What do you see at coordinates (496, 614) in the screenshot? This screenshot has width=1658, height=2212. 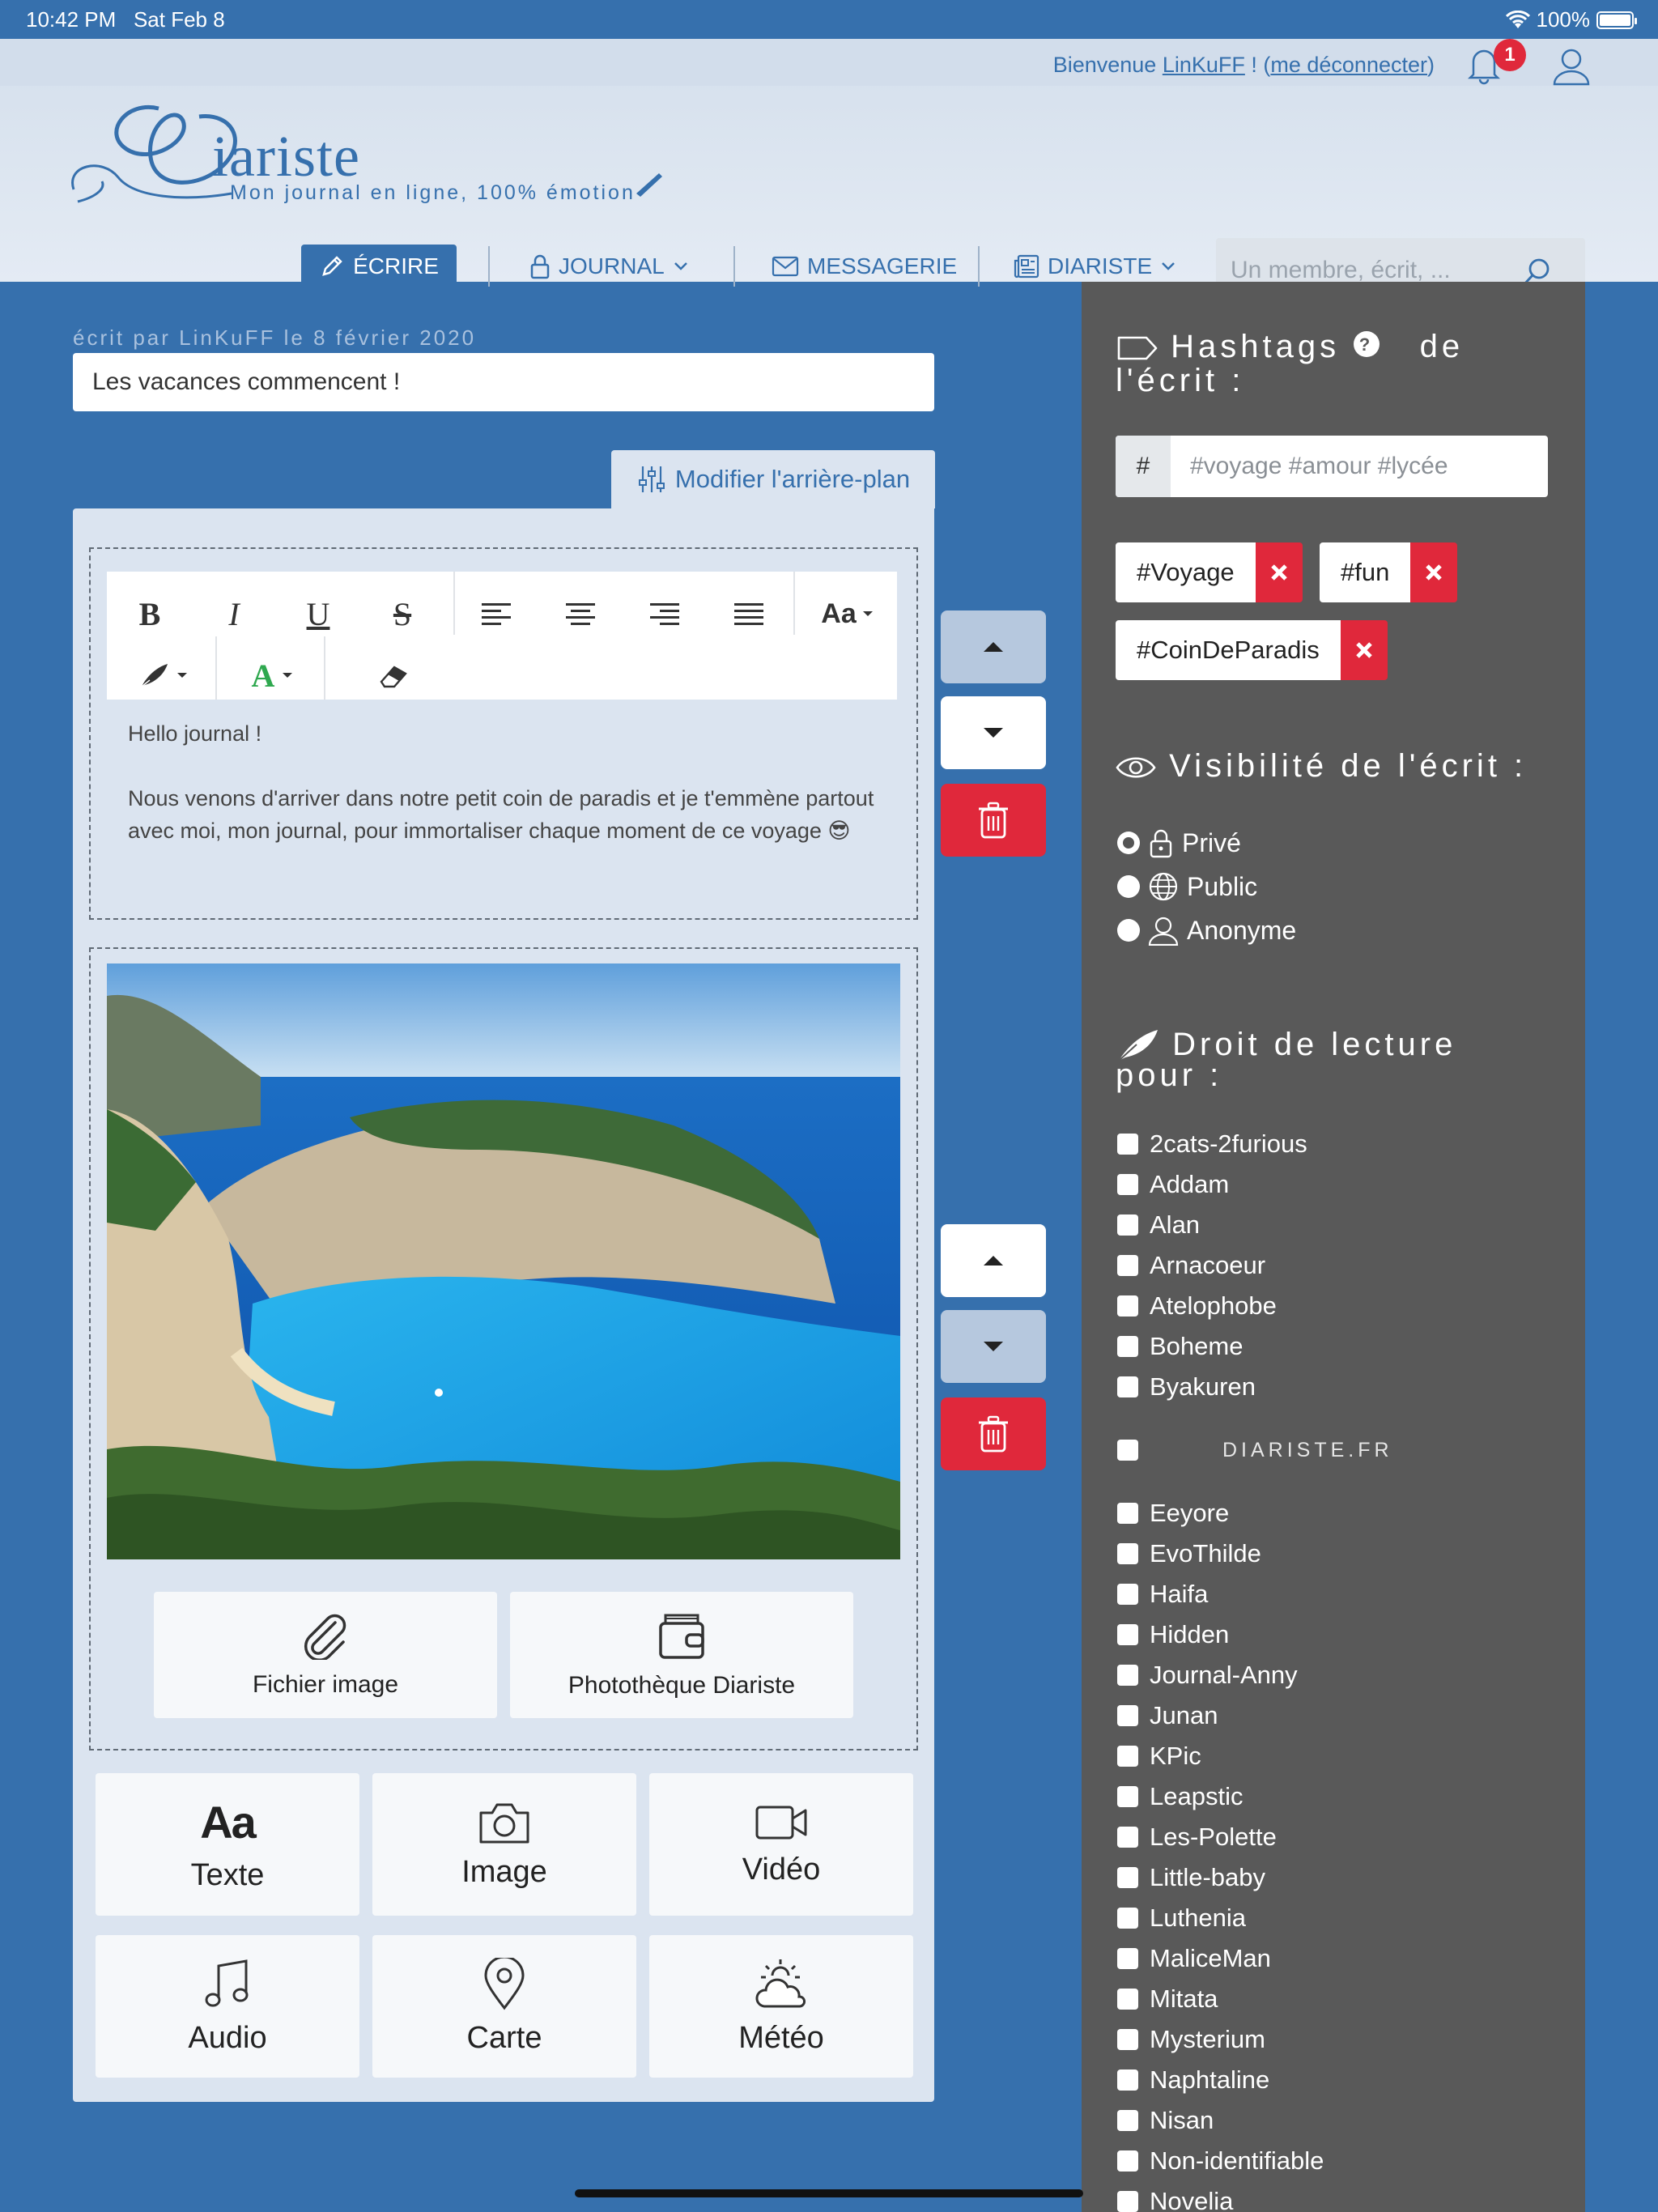 I see `align-left-button` at bounding box center [496, 614].